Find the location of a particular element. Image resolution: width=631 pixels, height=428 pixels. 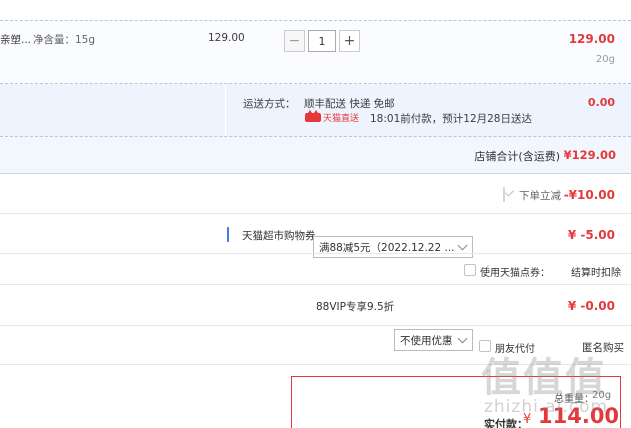

vip-discount-amount: ¥ -0.00 is located at coordinates (591, 306).